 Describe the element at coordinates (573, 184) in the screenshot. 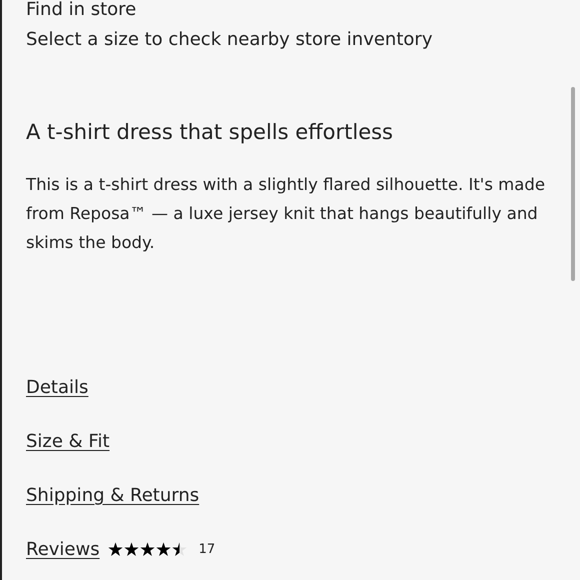

I see `scrollbar-thumb` at that location.